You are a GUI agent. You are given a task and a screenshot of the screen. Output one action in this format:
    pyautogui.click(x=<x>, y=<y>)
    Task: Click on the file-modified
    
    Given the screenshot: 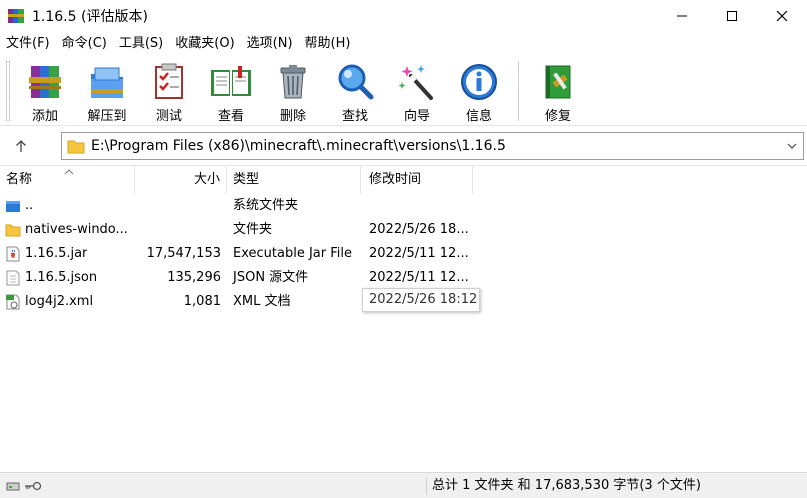 What is the action you would take?
    pyautogui.click(x=417, y=206)
    